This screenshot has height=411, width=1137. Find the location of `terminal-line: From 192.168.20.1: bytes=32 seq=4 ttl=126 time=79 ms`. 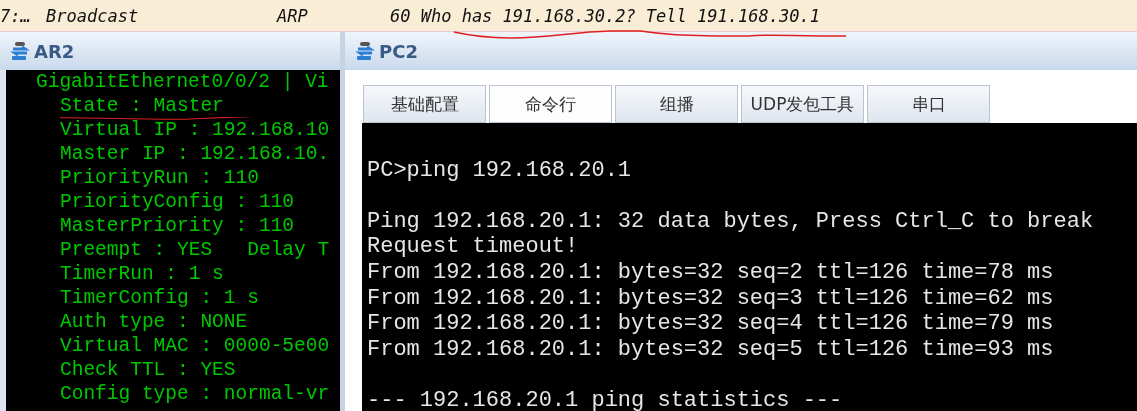

terminal-line: From 192.168.20.1: bytes=32 seq=4 ttl=126 time=79 ms is located at coordinates (711, 324).